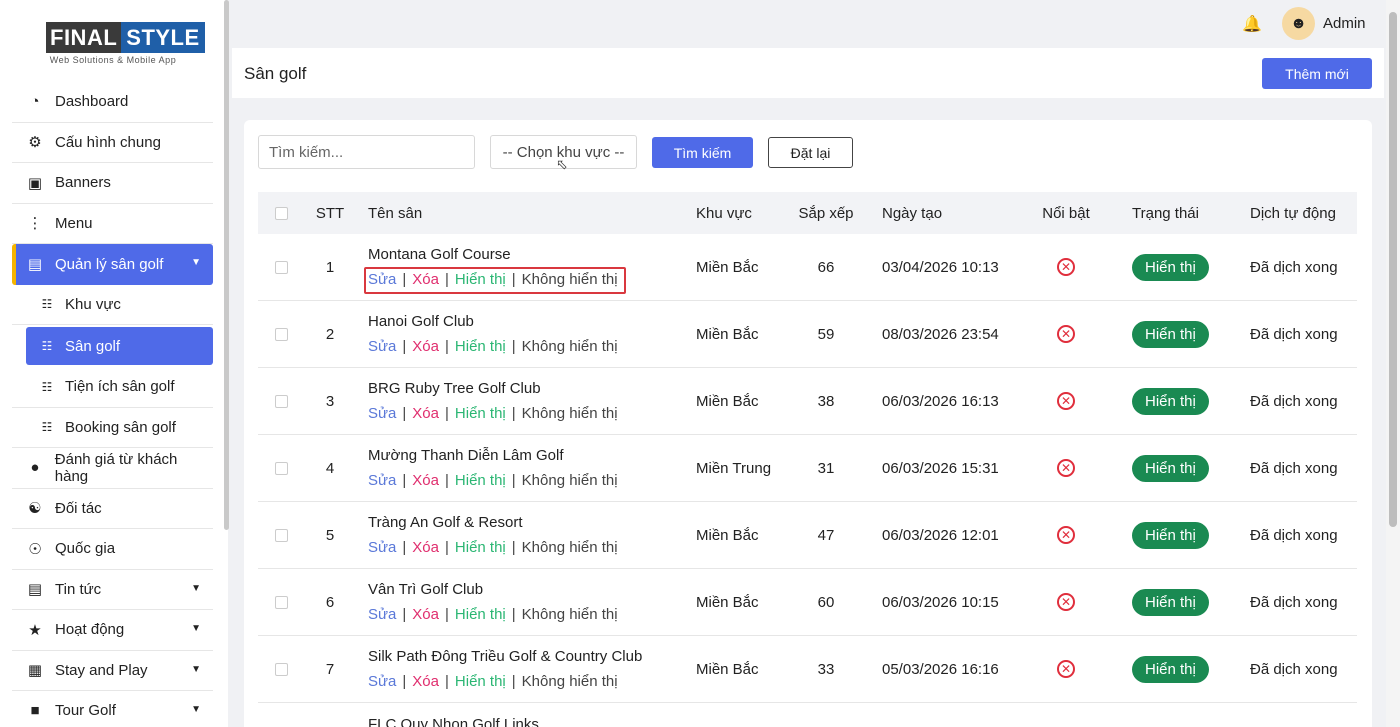 This screenshot has height=727, width=1400. I want to click on sidebar-item-countries: ☉ Quốc gia, so click(112, 549).